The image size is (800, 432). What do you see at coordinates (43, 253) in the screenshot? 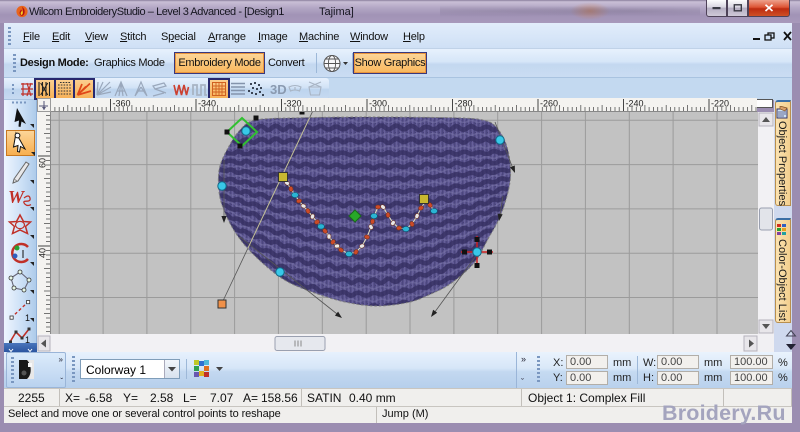
I see `svg-text: 40` at bounding box center [43, 253].